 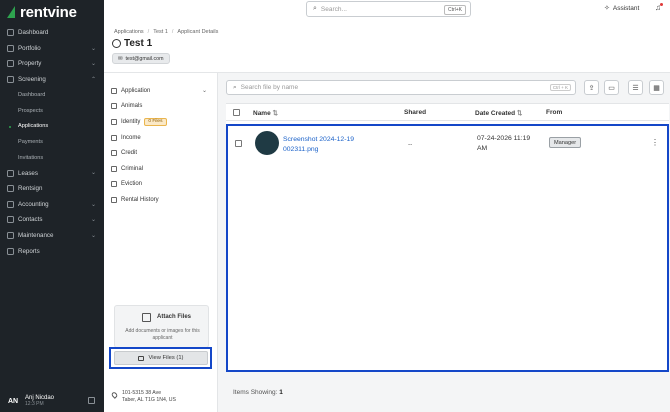 I want to click on file-thumbnail, so click(x=267, y=143).